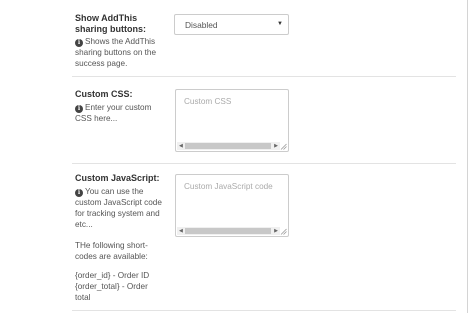 The width and height of the screenshot is (474, 313). I want to click on custom-css-horizontal-scrollbar: ◀ ▶, so click(228, 146).